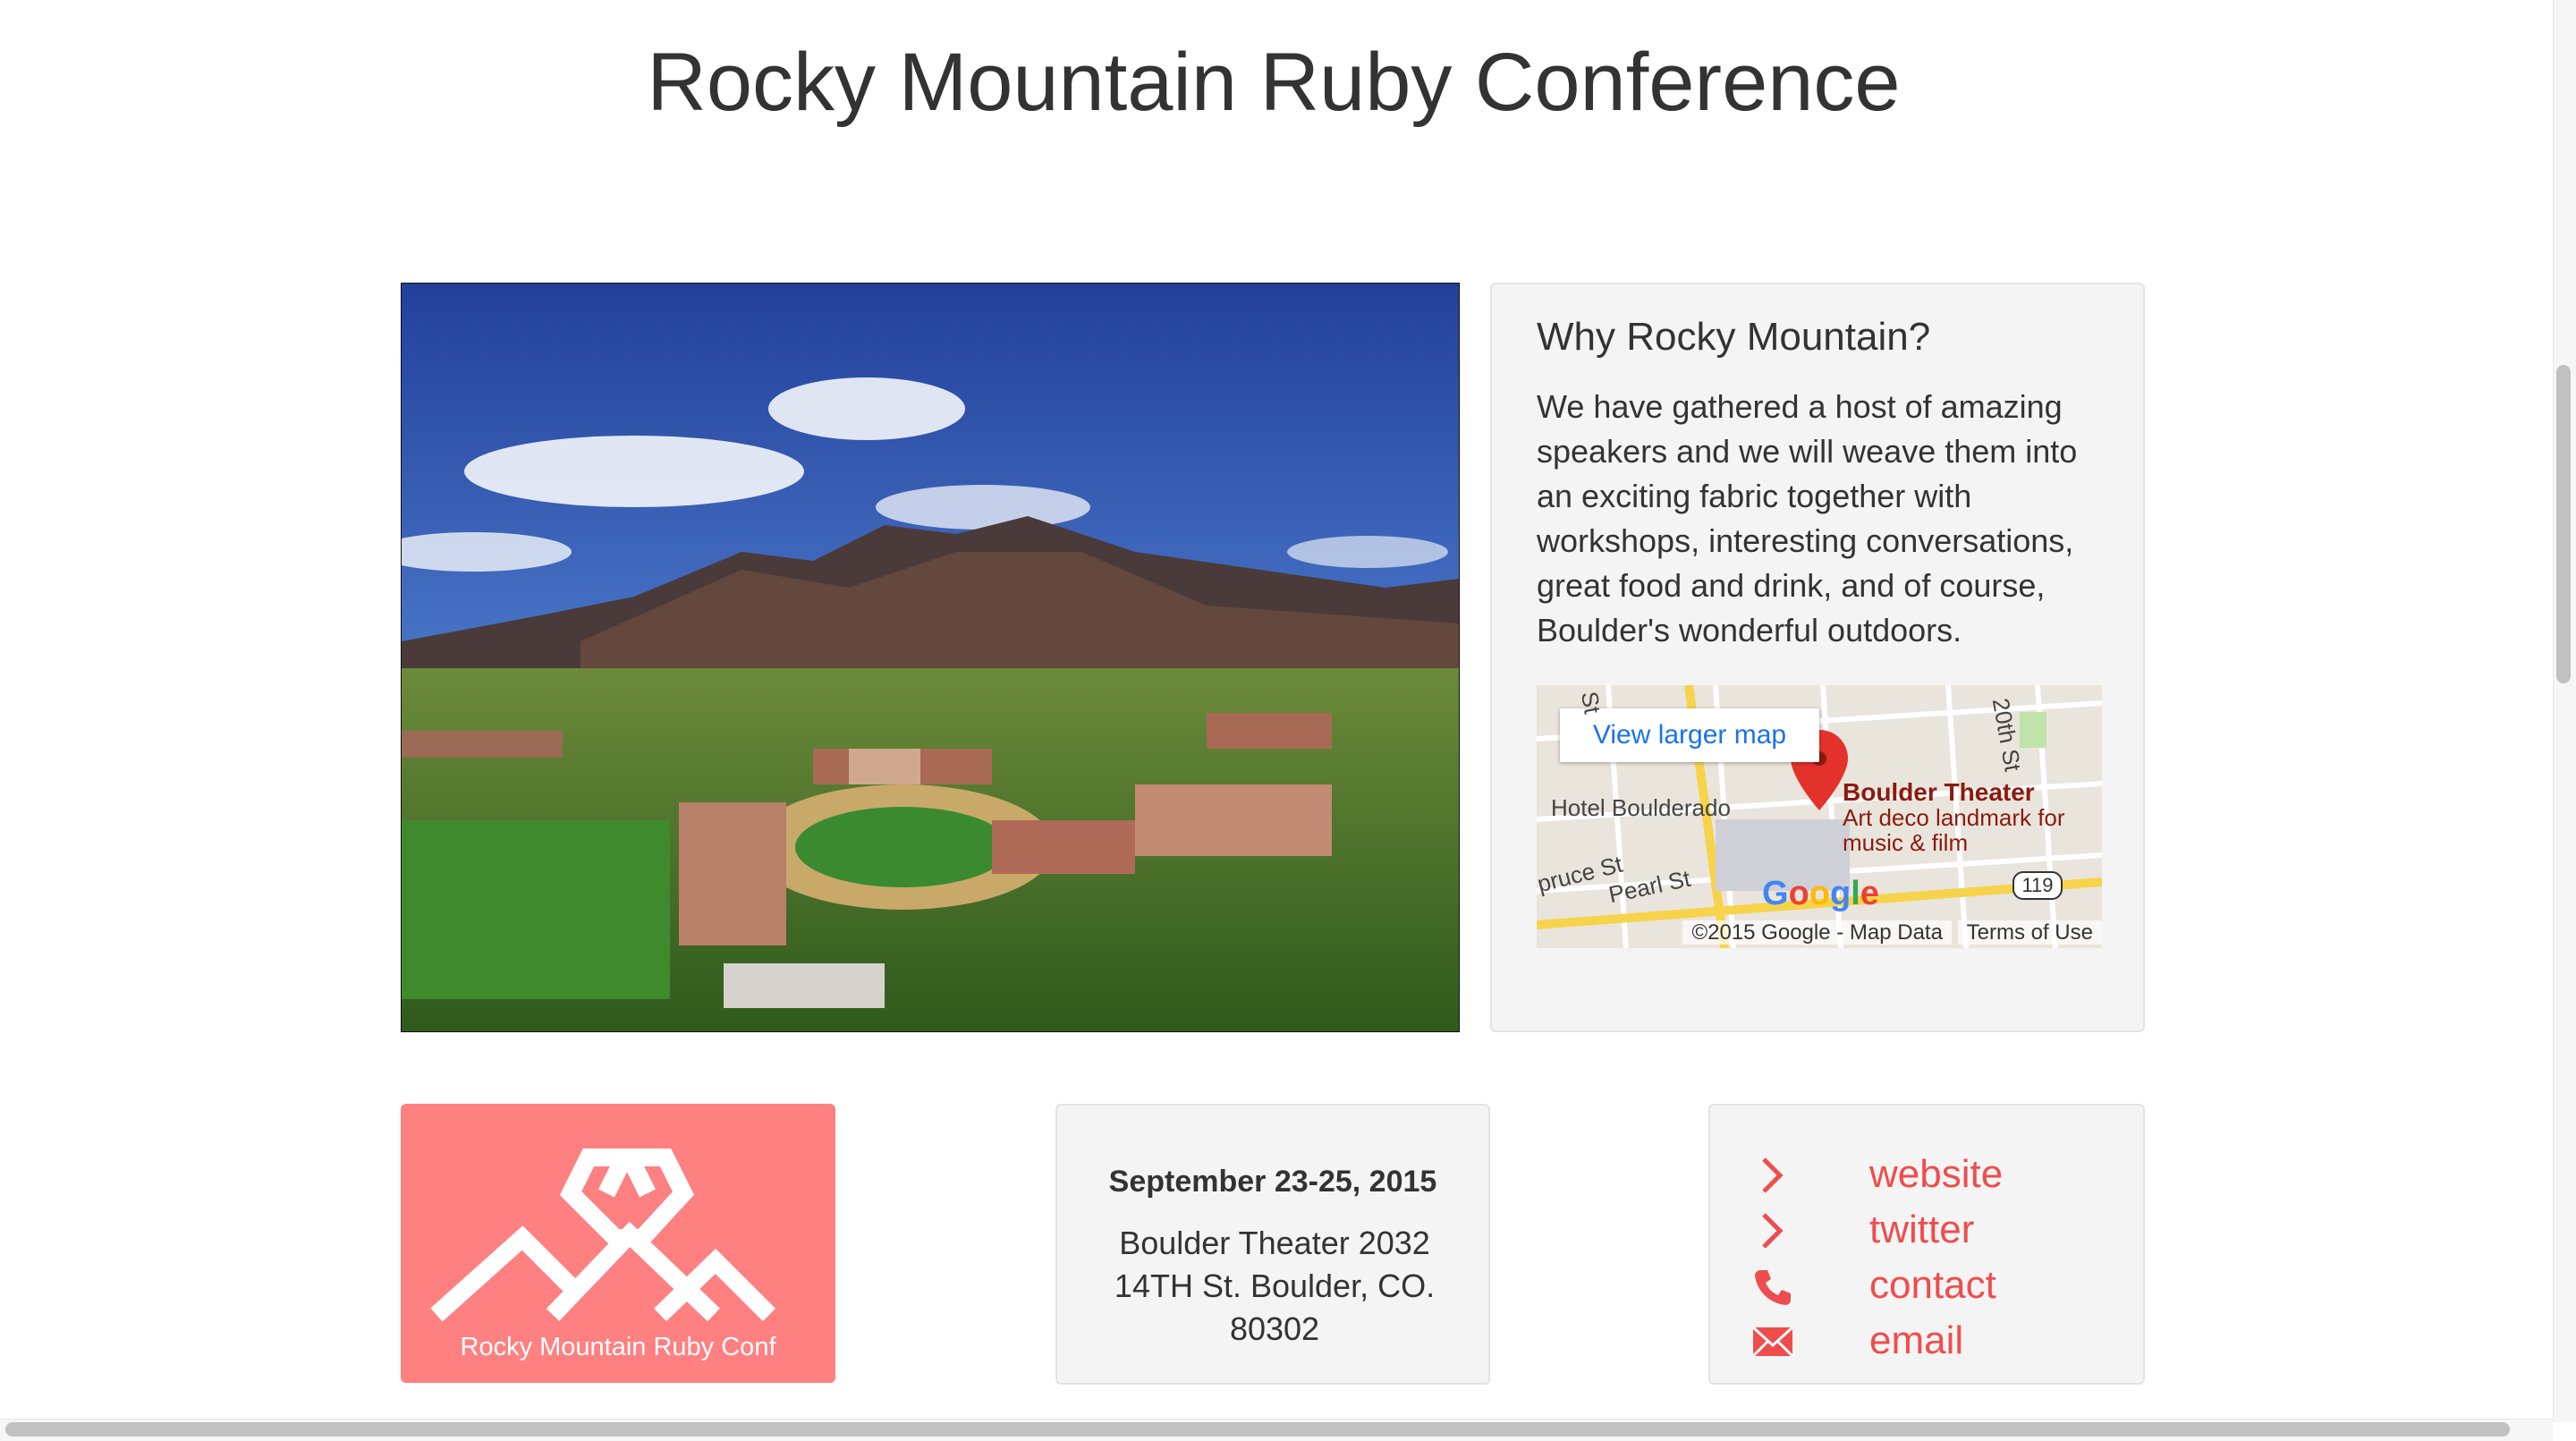  I want to click on links-panel: website twitter contact email, so click(1926, 1244).